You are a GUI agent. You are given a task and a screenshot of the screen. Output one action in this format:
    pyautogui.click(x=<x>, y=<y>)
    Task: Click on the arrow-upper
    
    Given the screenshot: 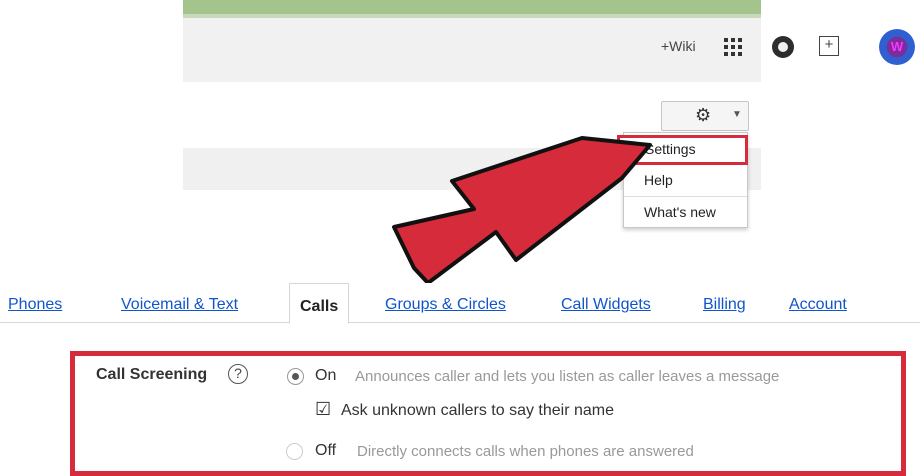 What is the action you would take?
    pyautogui.click(x=522, y=210)
    